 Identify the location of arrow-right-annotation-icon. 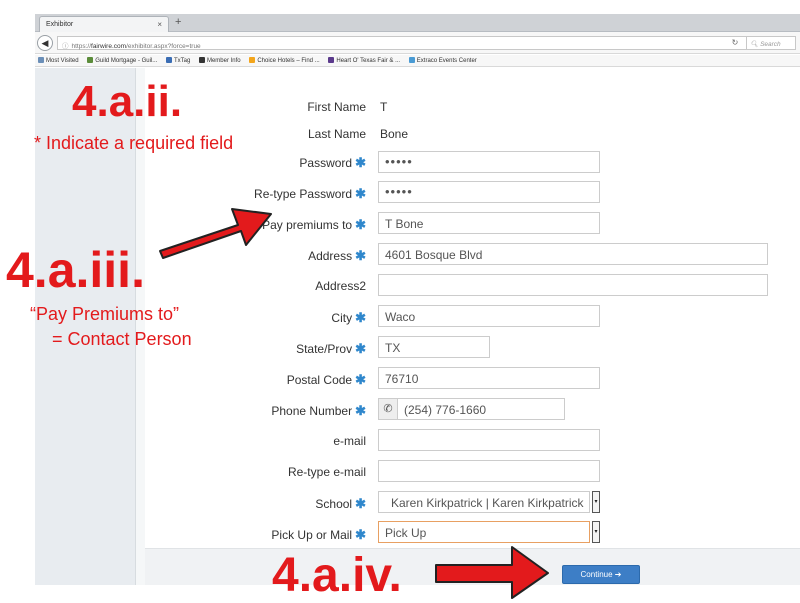
(492, 572).